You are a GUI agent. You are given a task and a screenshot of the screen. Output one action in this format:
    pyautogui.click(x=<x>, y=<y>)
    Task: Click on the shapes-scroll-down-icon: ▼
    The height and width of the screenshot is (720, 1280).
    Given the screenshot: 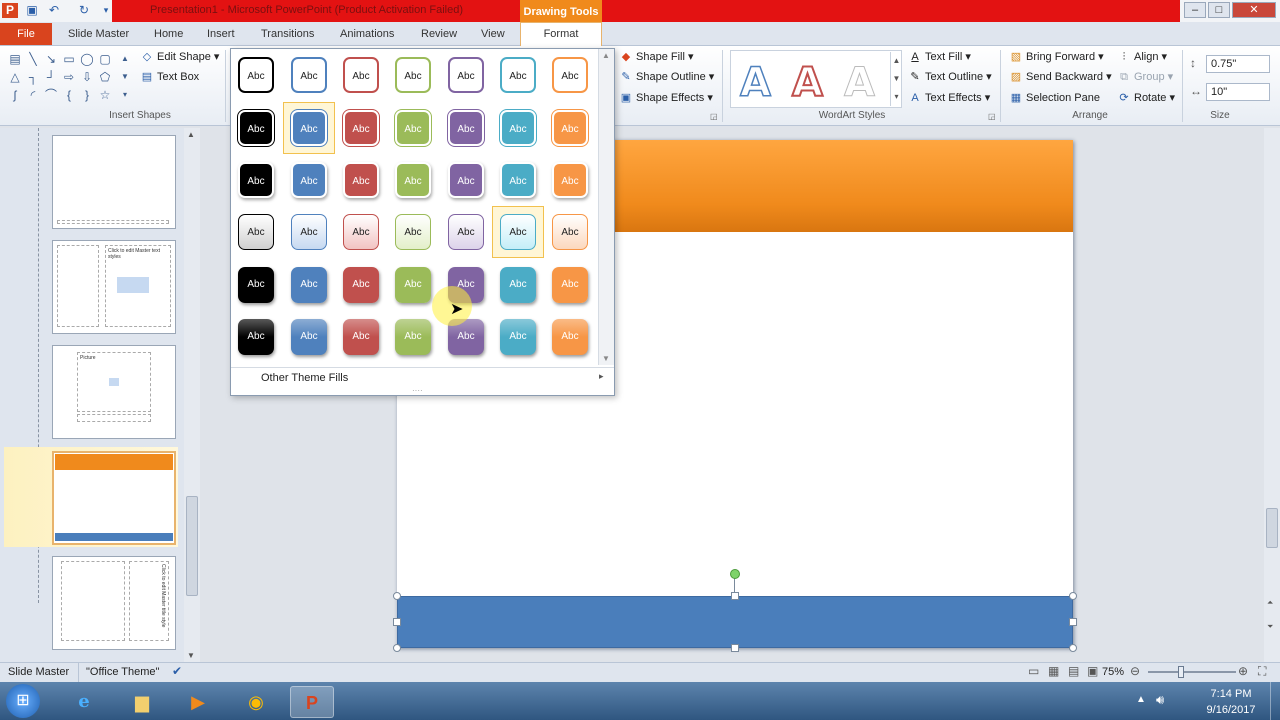 What is the action you would take?
    pyautogui.click(x=125, y=77)
    